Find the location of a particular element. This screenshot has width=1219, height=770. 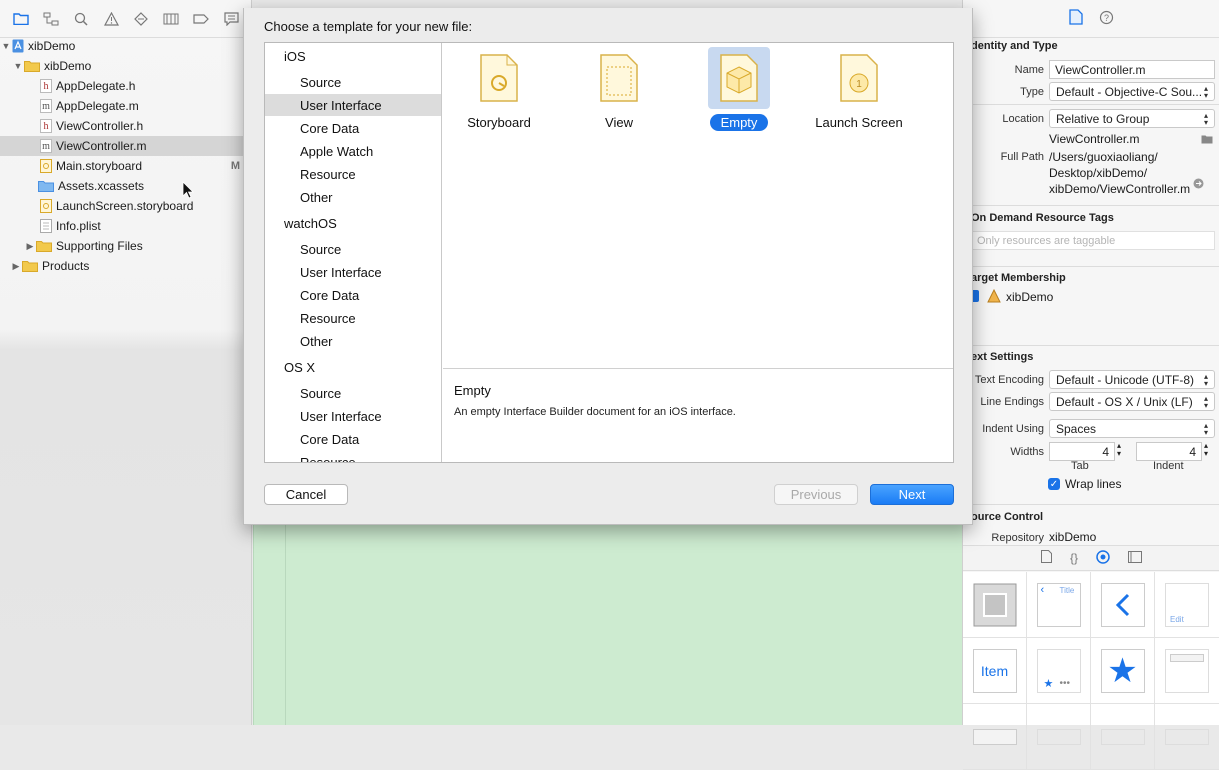

debug-navigator-icon is located at coordinates (171, 19).